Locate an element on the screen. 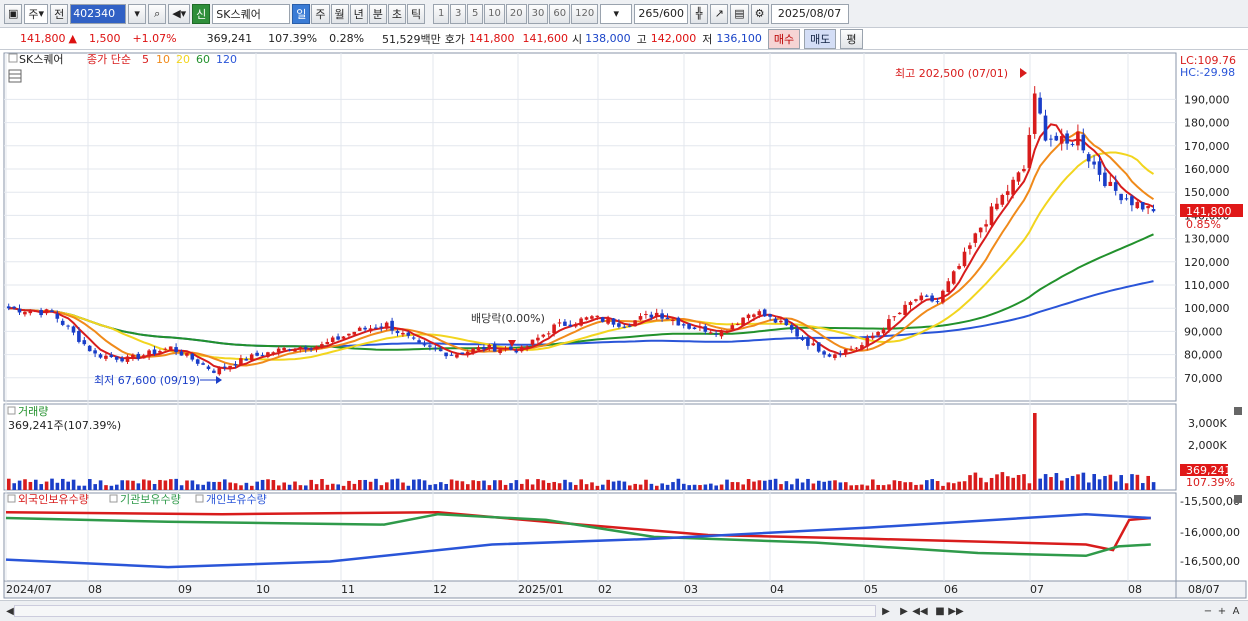 The image size is (1248, 621). quote-label: 호가 is located at coordinates (455, 39).